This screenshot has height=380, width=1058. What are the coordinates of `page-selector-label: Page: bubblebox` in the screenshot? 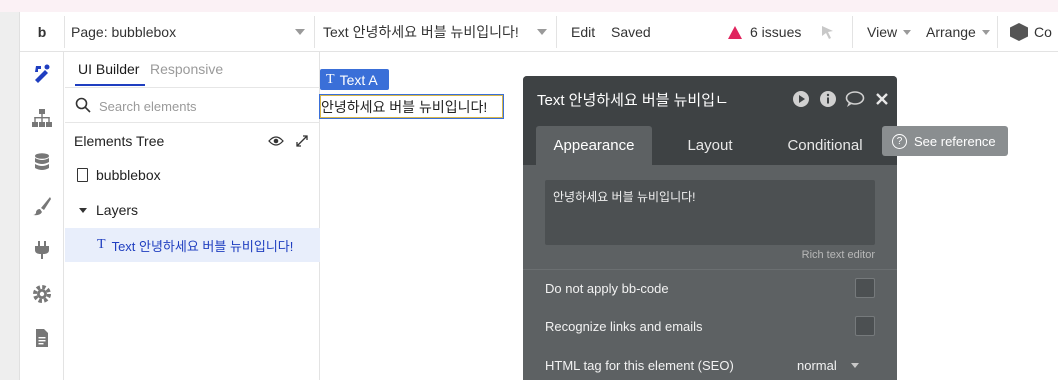 It's located at (124, 32).